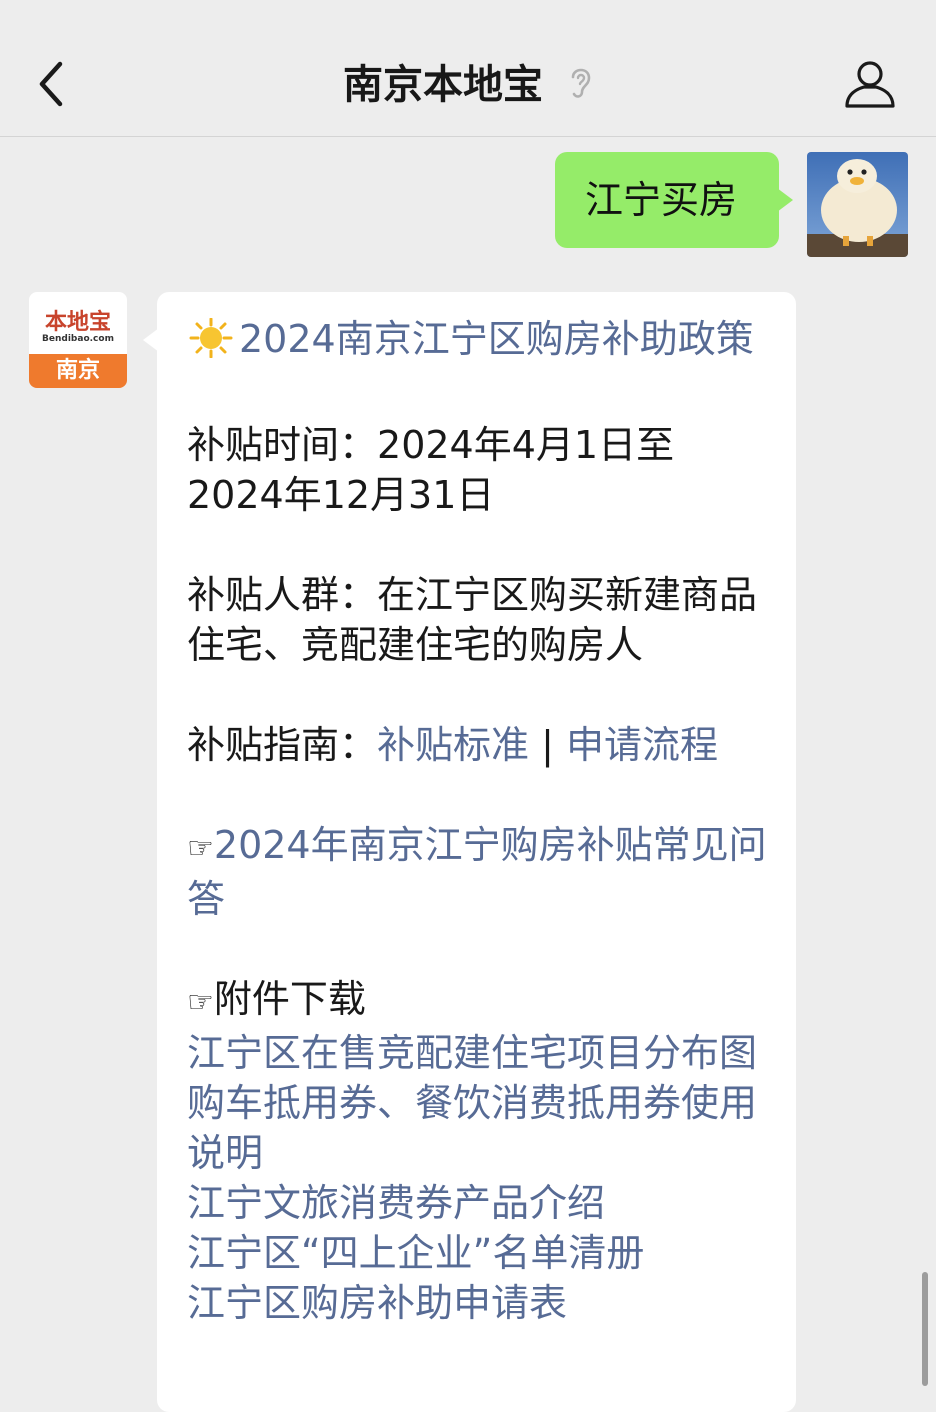 This screenshot has height=1412, width=936. Describe the element at coordinates (925, 1329) in the screenshot. I see `scrollbar` at that location.